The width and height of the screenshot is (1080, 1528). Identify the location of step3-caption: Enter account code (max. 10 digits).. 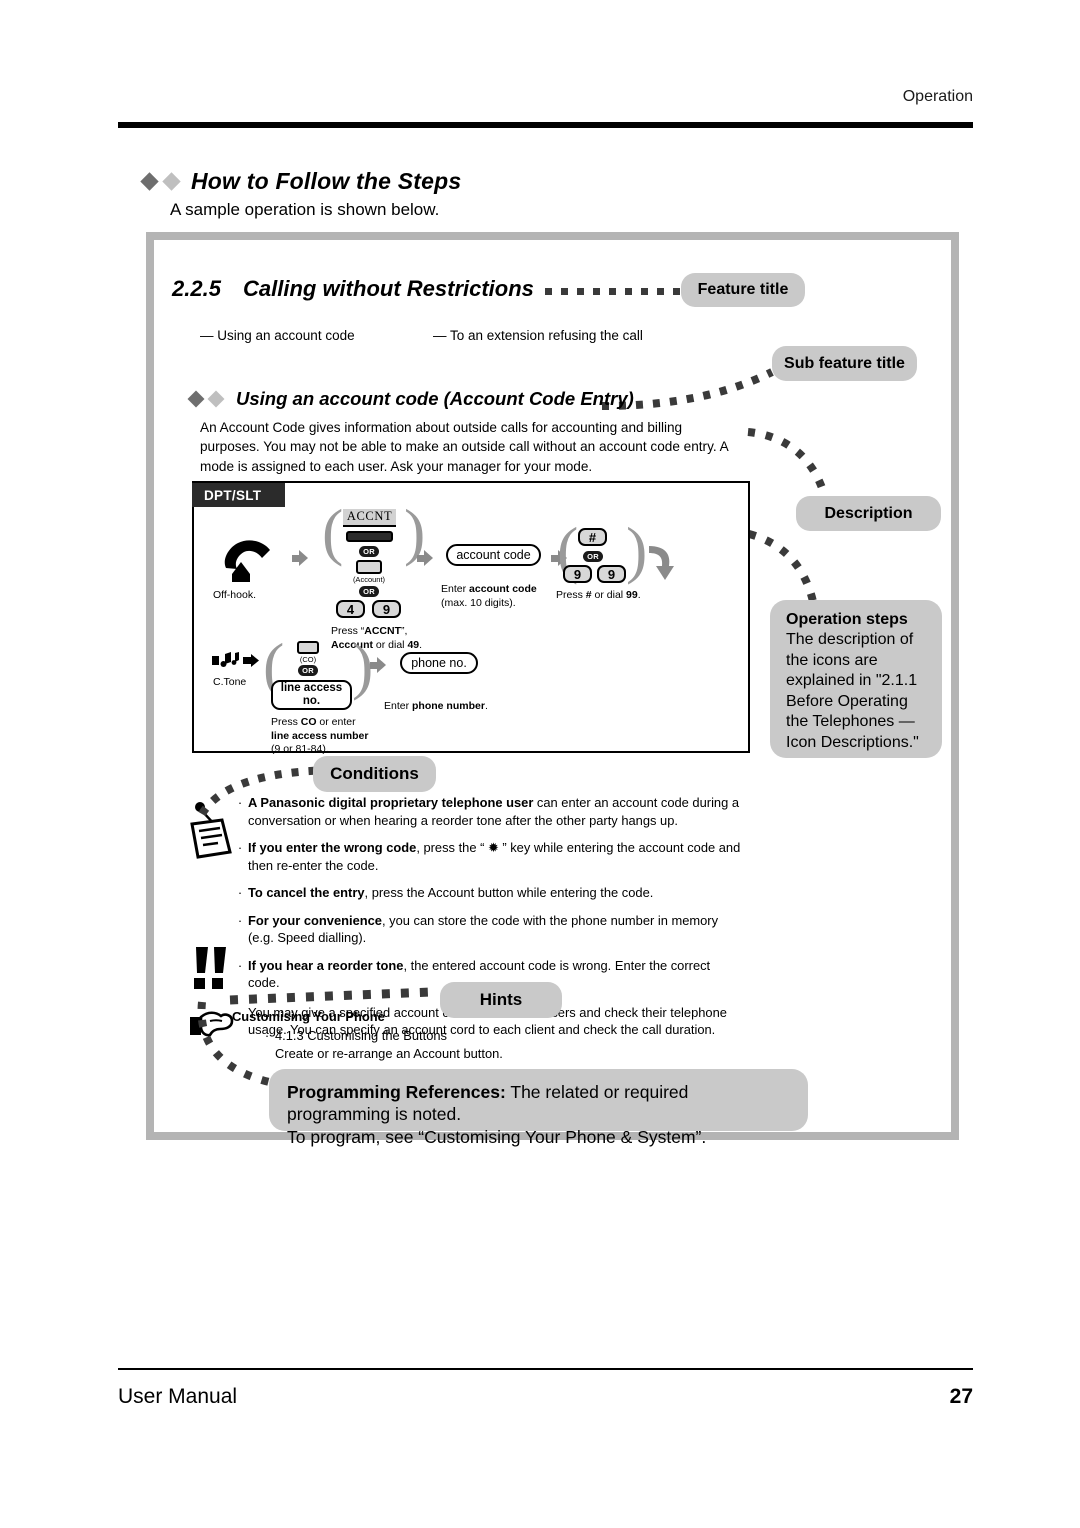
(489, 596).